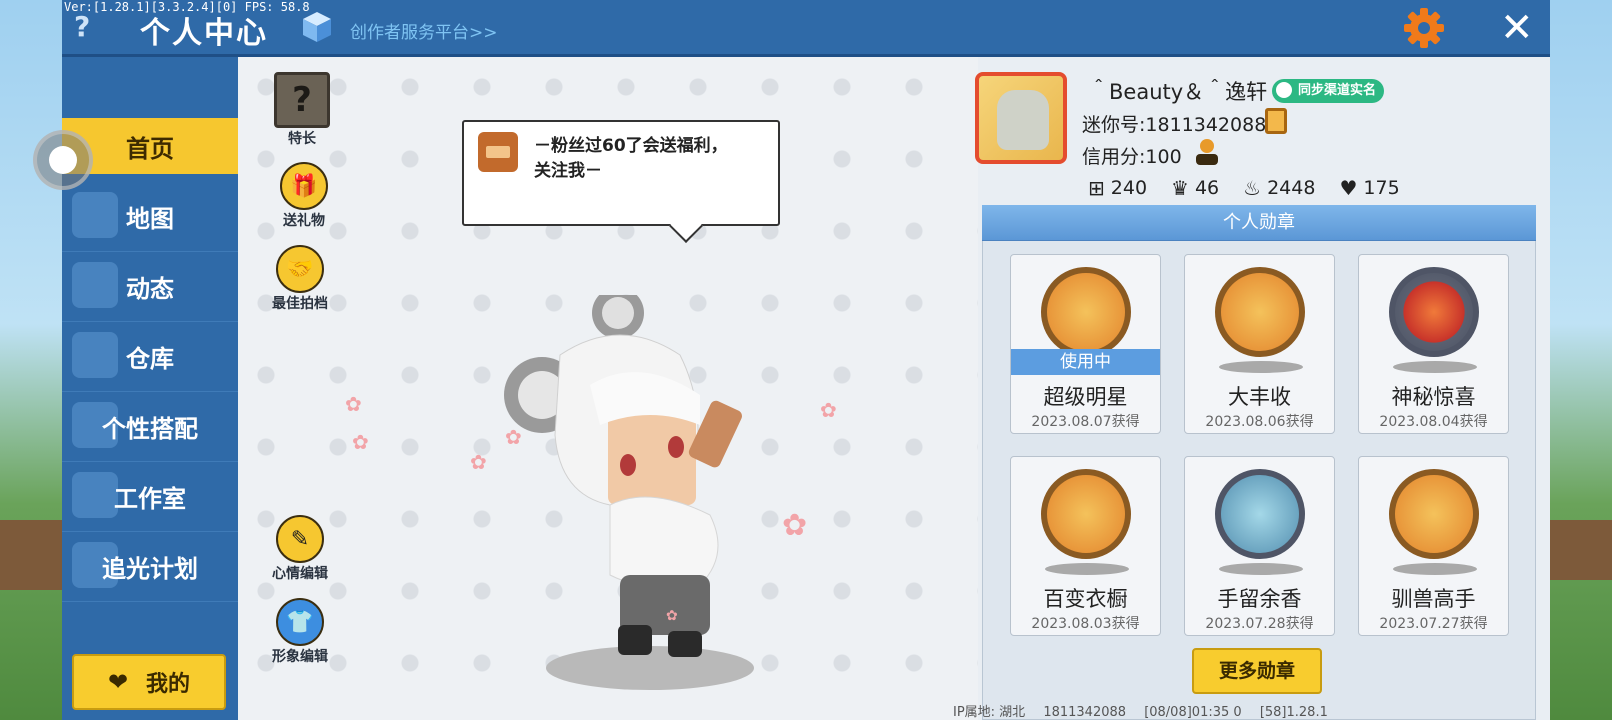 This screenshot has width=1612, height=720. What do you see at coordinates (1180, 188) in the screenshot?
I see `fans-icon: ♛` at bounding box center [1180, 188].